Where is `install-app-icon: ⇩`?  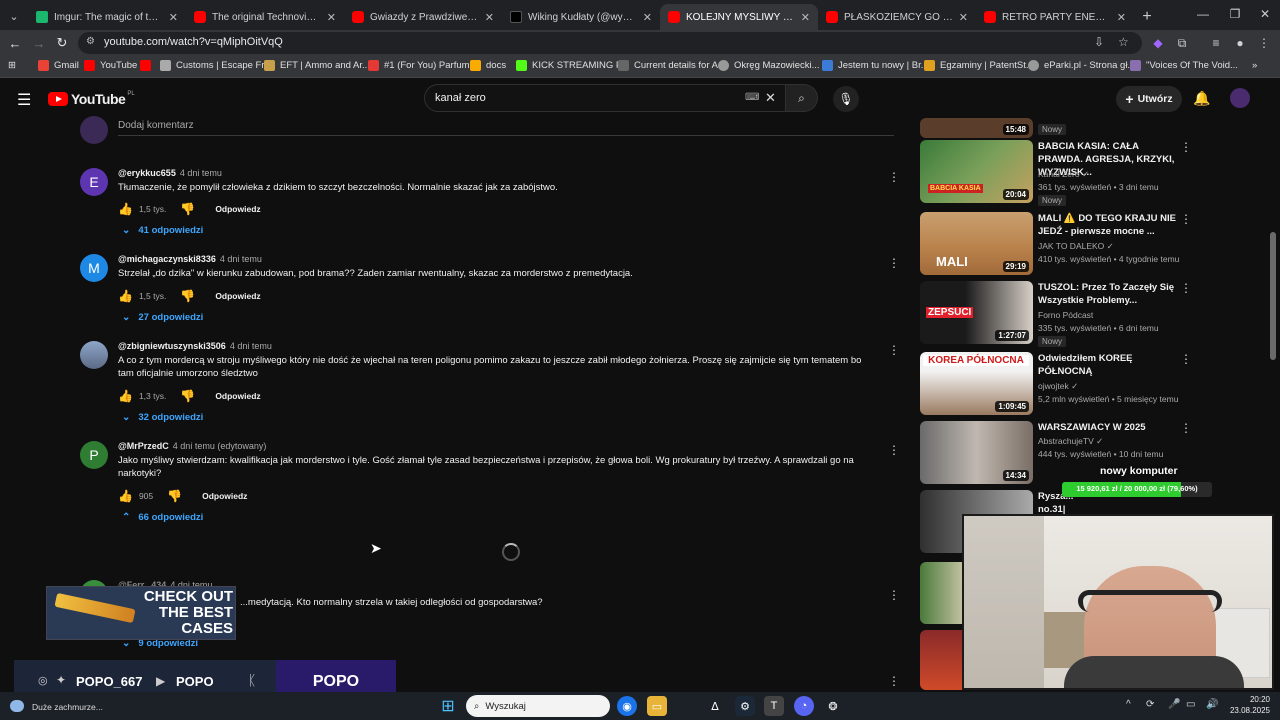 install-app-icon: ⇩ is located at coordinates (1099, 42).